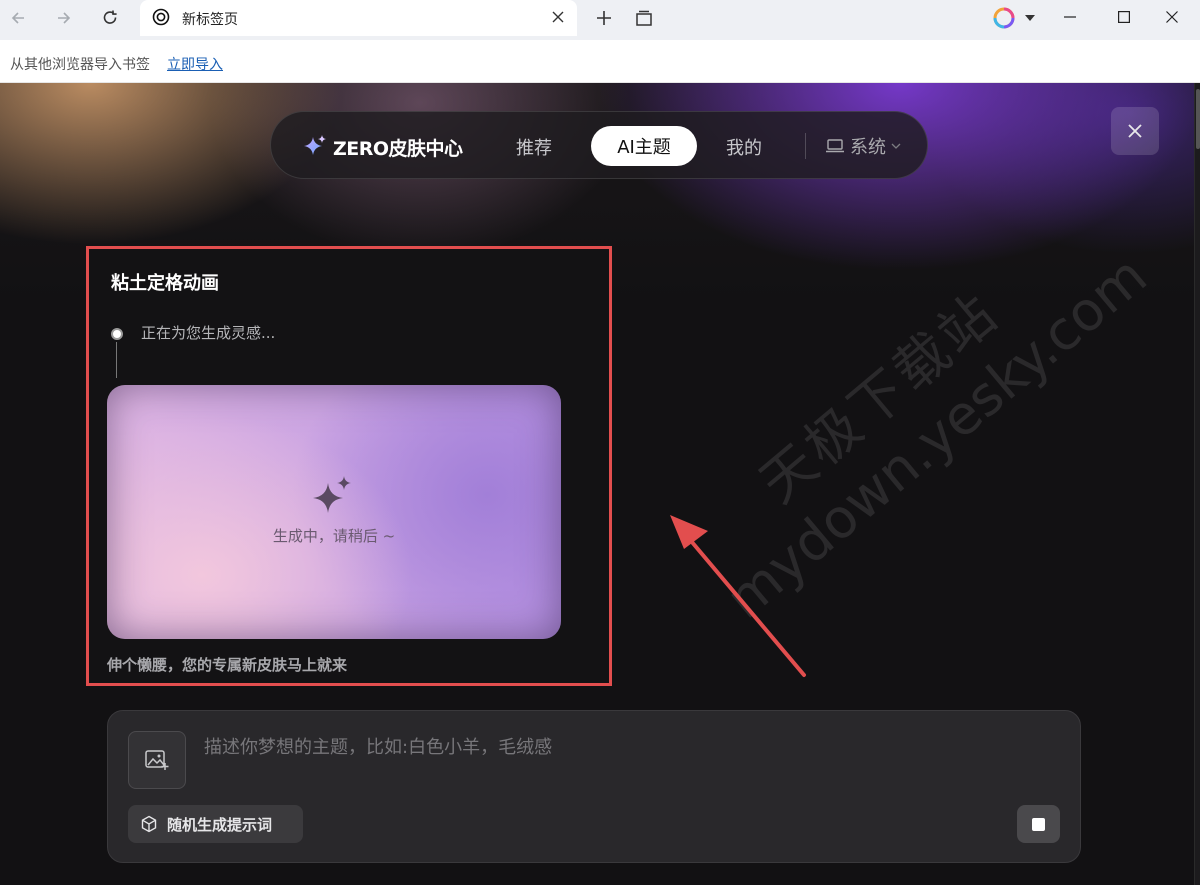  Describe the element at coordinates (896, 146) in the screenshot. I see `chevron-down-icon` at that location.